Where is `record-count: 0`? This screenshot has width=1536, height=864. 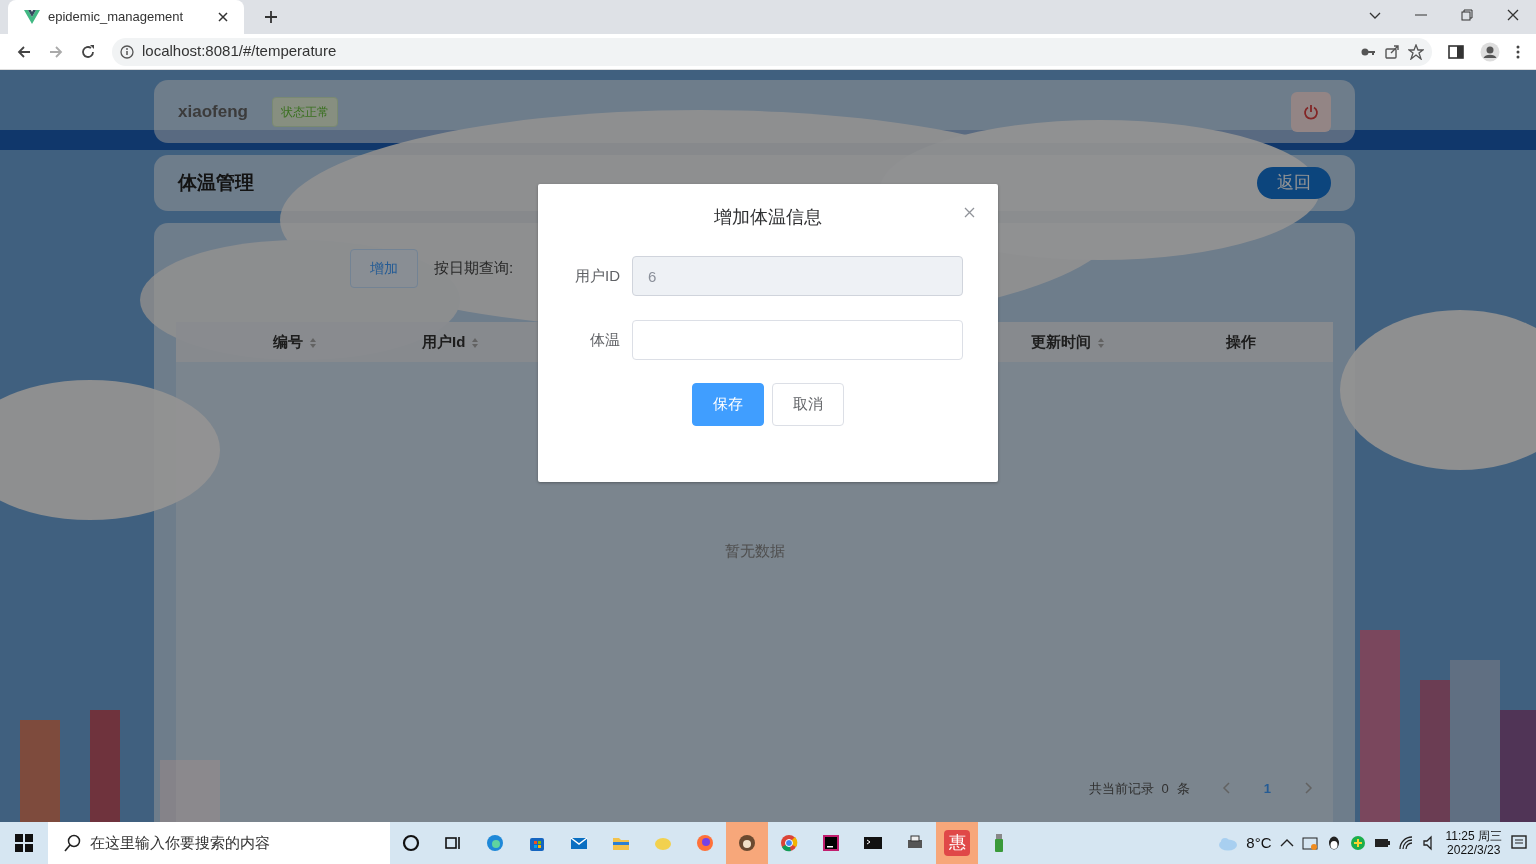 record-count: 0 is located at coordinates (1165, 788).